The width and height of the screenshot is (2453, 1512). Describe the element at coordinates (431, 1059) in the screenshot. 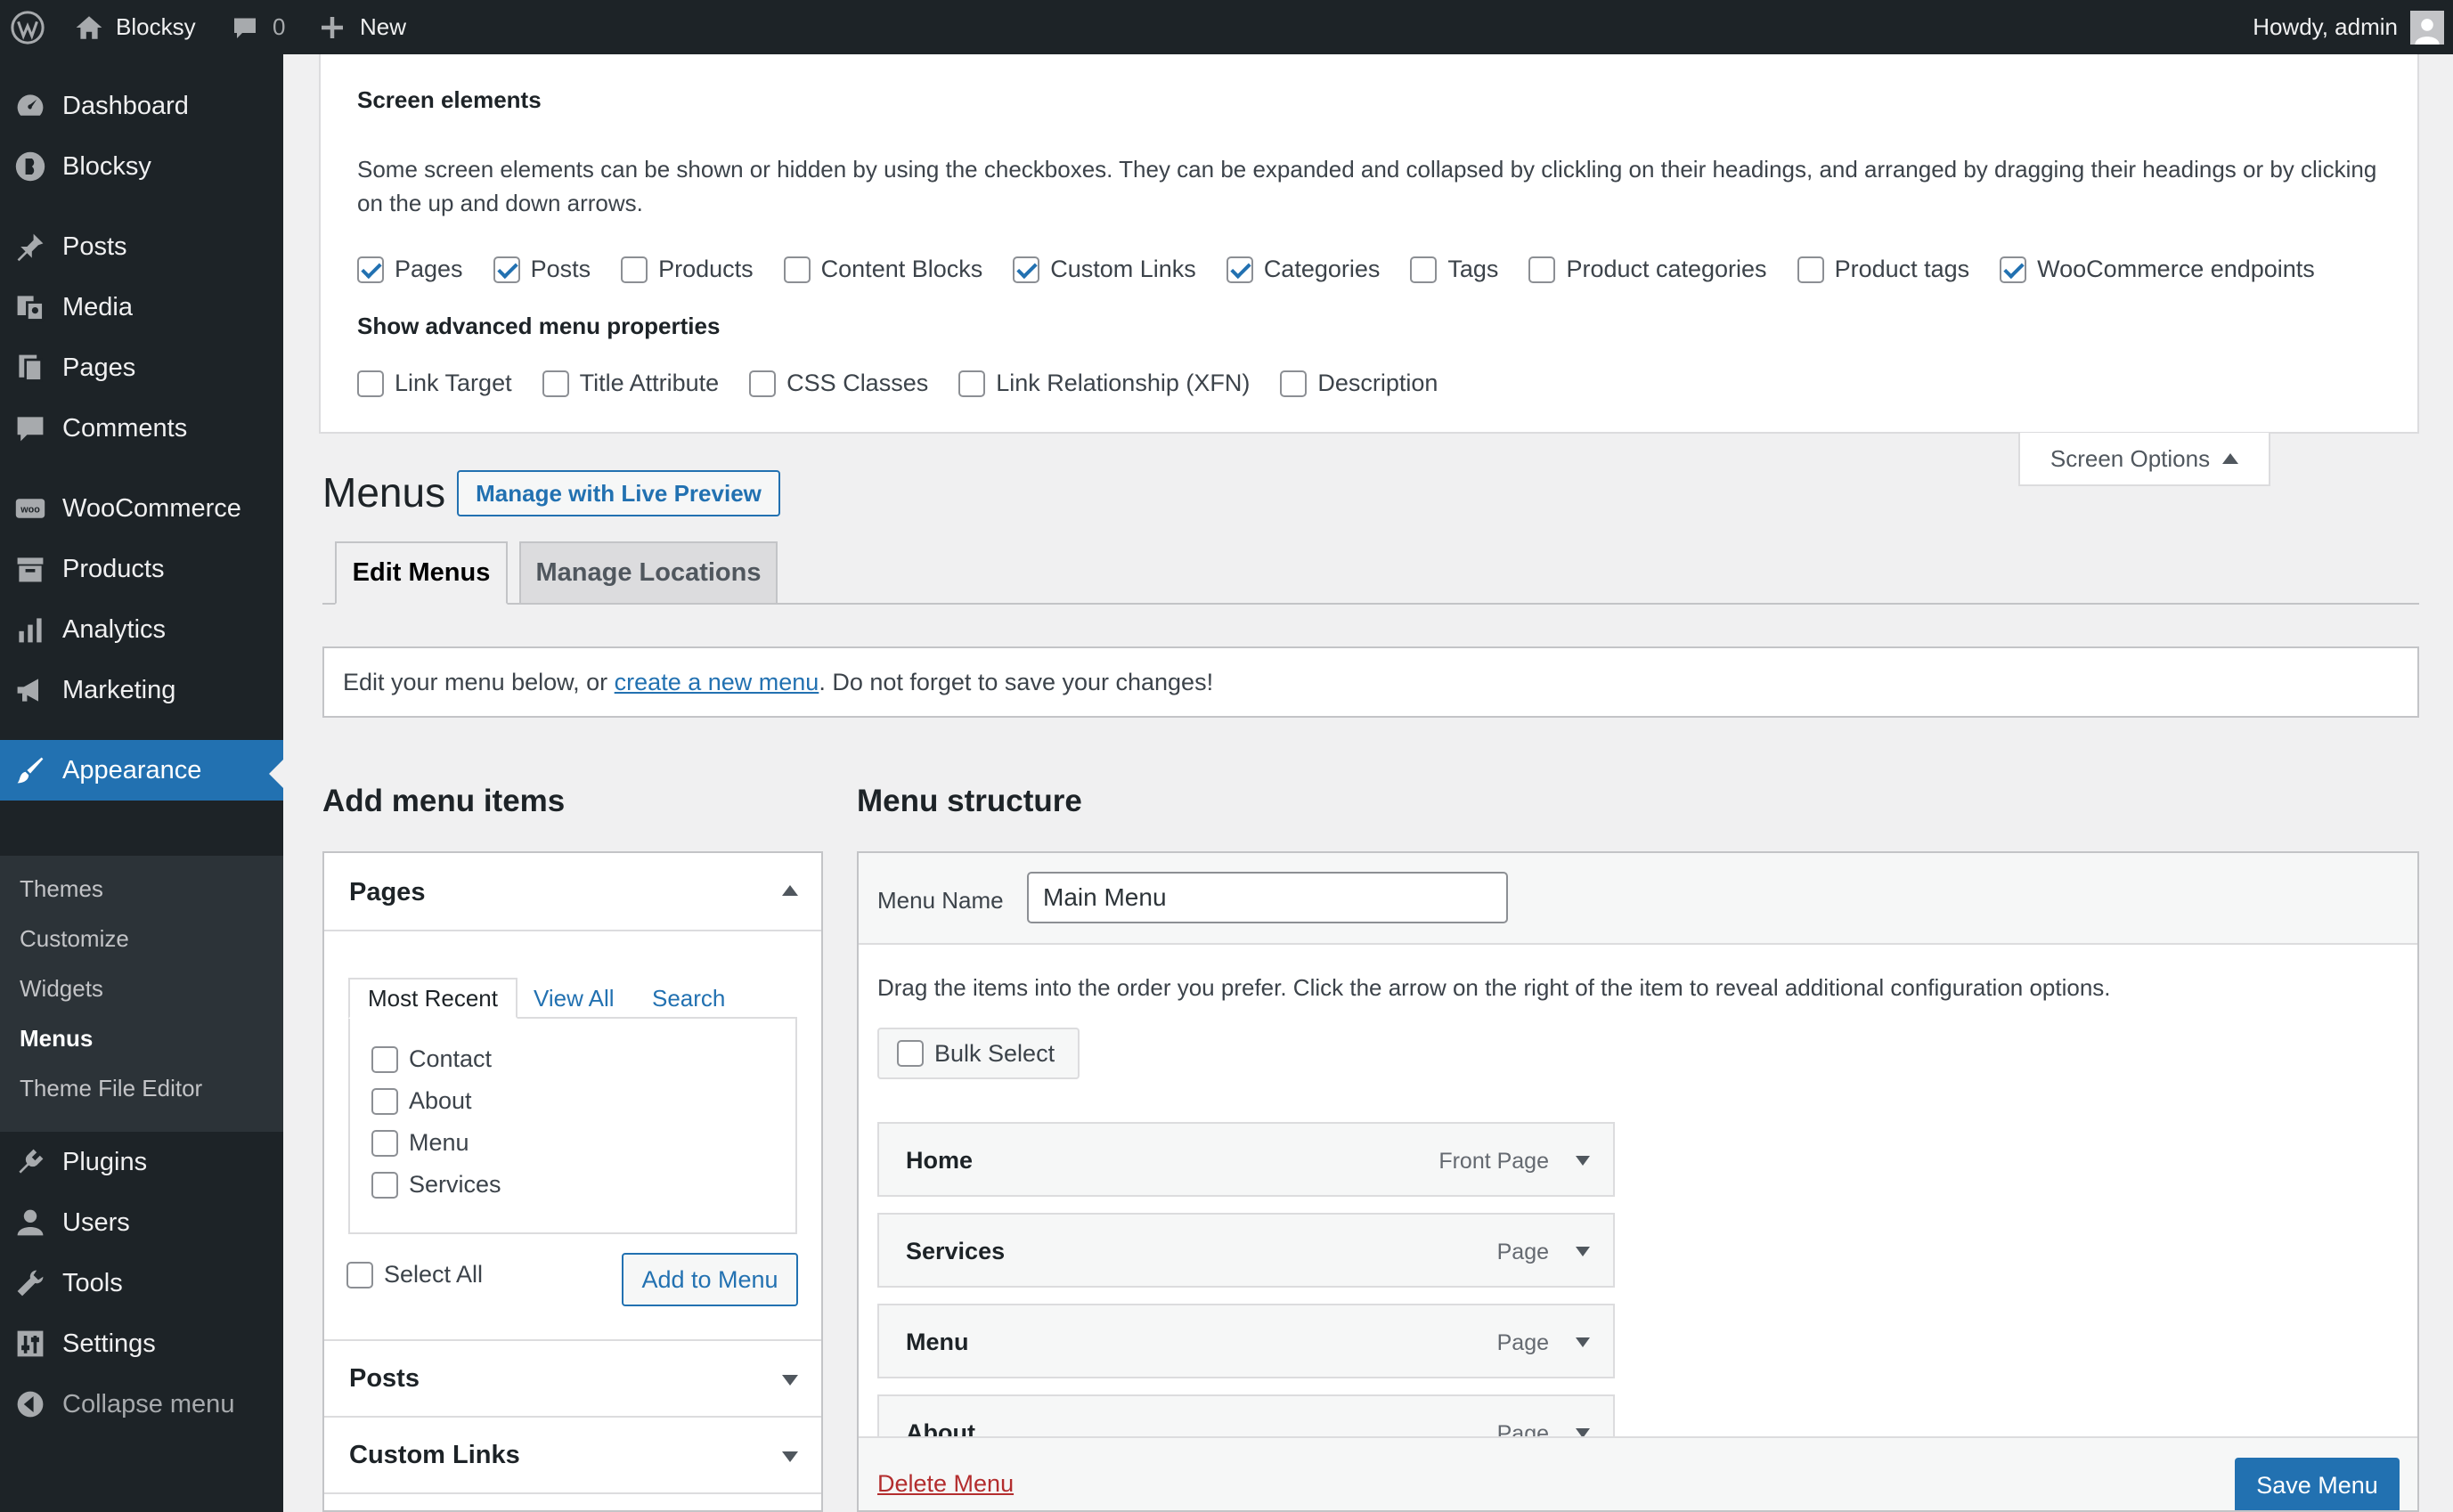

I see `list-item: Contact` at that location.